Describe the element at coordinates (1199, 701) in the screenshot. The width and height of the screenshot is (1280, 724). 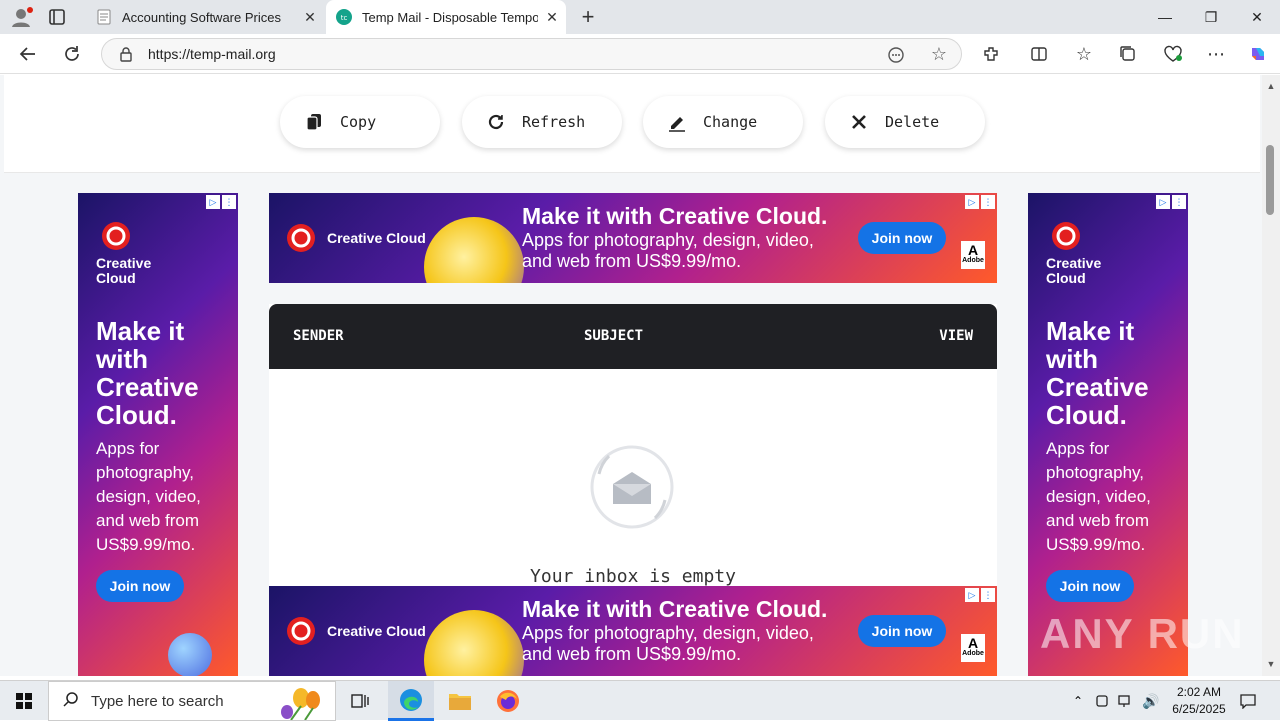
I see `taskbar-clock: 2:02 AM 6/25/2025` at that location.